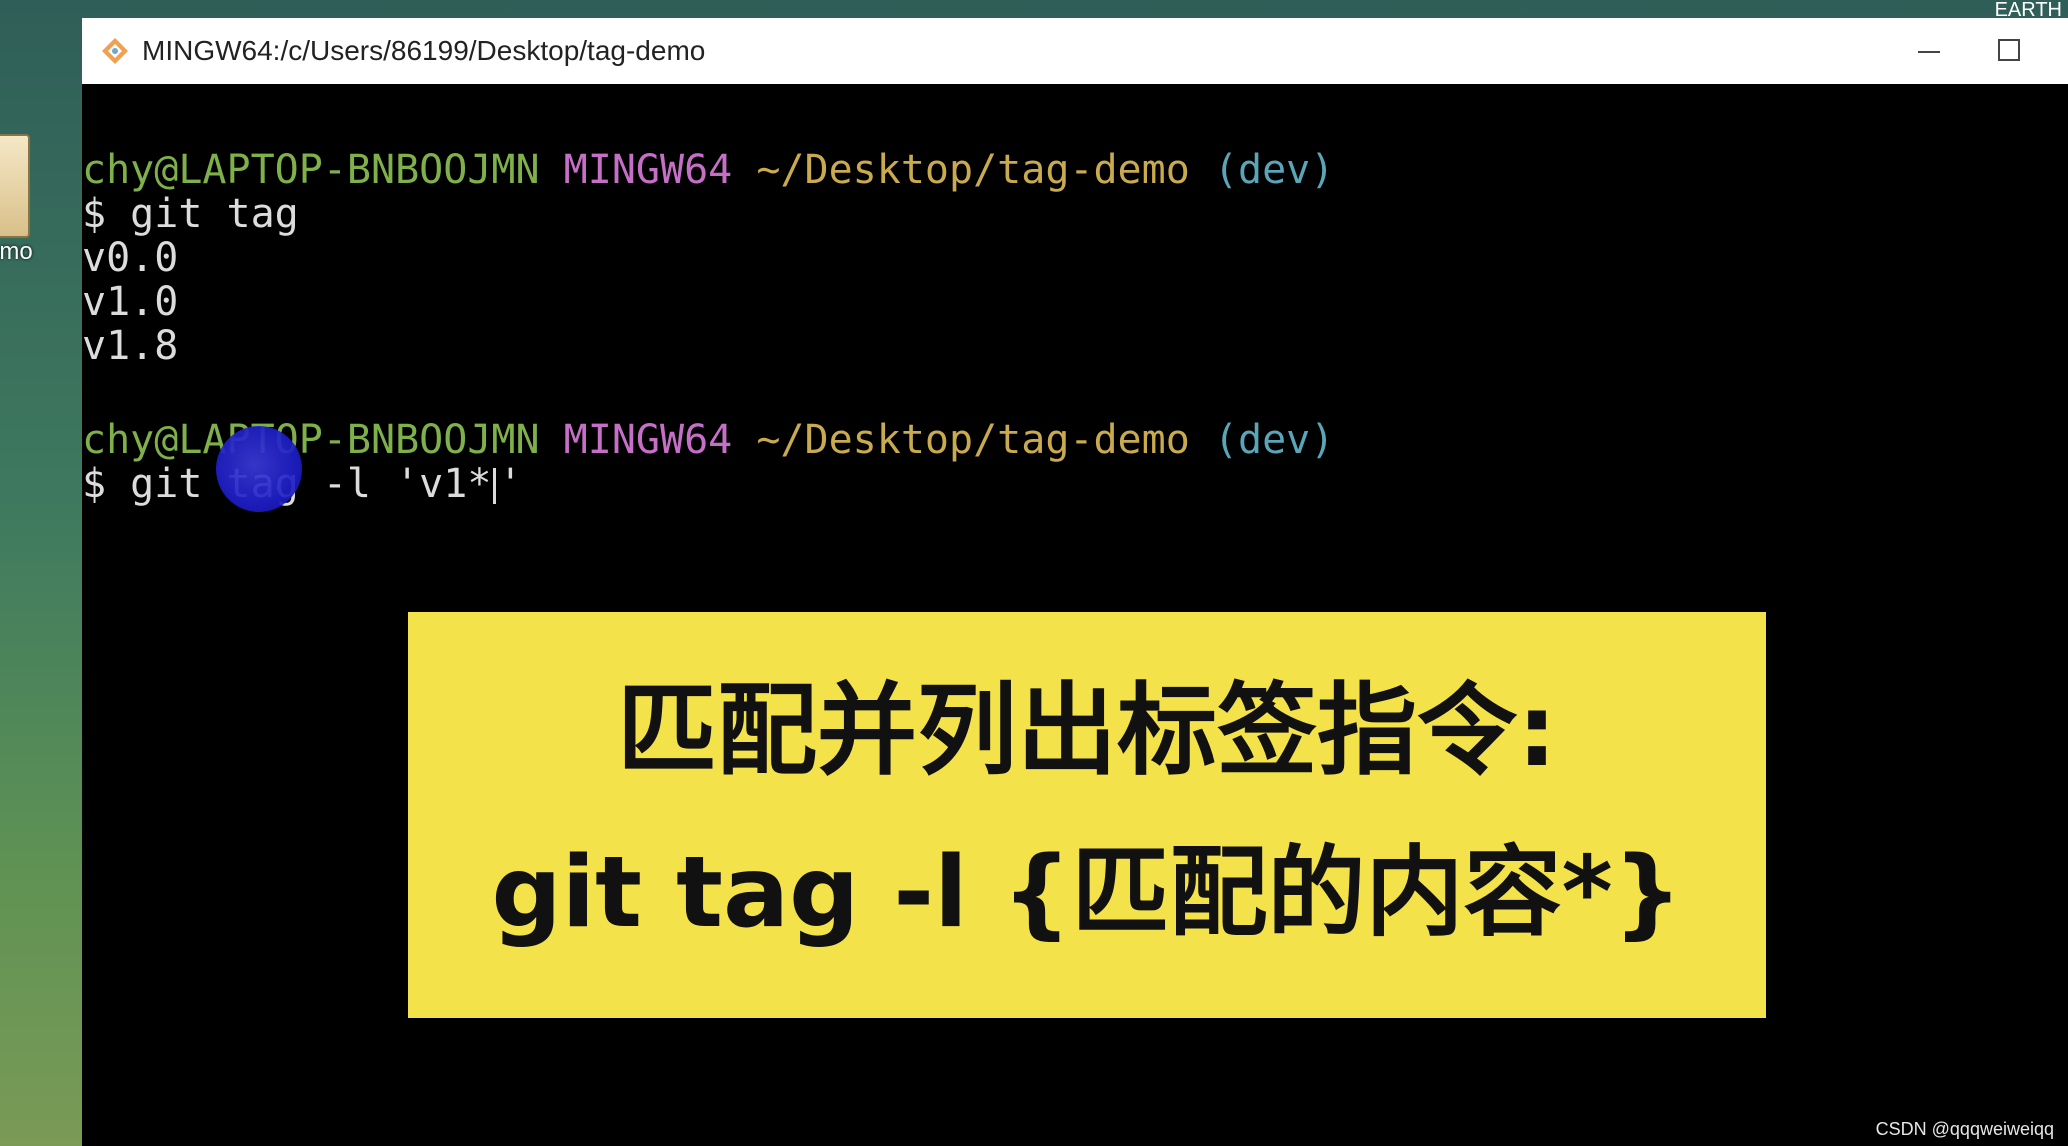 Image resolution: width=2068 pixels, height=1146 pixels. What do you see at coordinates (190, 214) in the screenshot?
I see `command-line-1: $ git tag` at bounding box center [190, 214].